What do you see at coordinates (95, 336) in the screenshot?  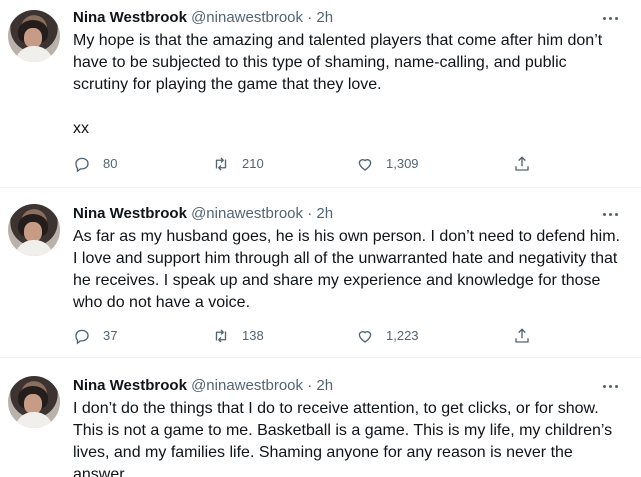 I see `reply-button: 37` at bounding box center [95, 336].